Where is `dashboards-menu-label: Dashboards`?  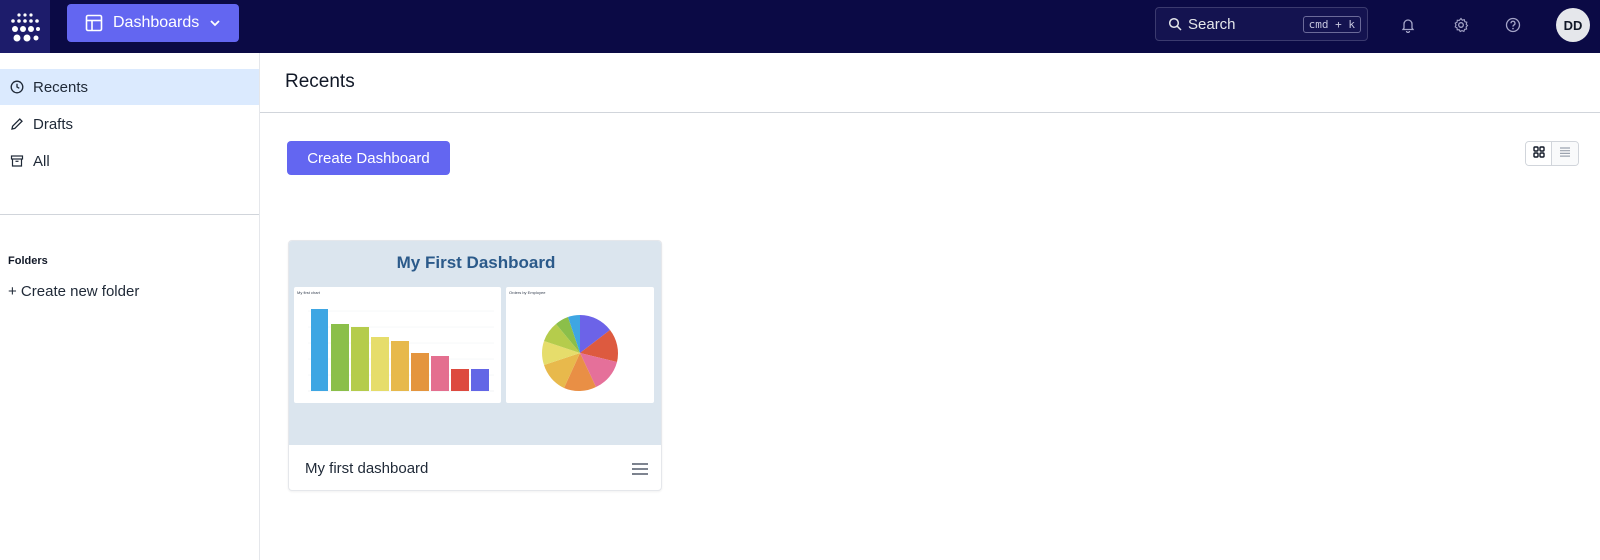
dashboards-menu-label: Dashboards is located at coordinates (156, 22).